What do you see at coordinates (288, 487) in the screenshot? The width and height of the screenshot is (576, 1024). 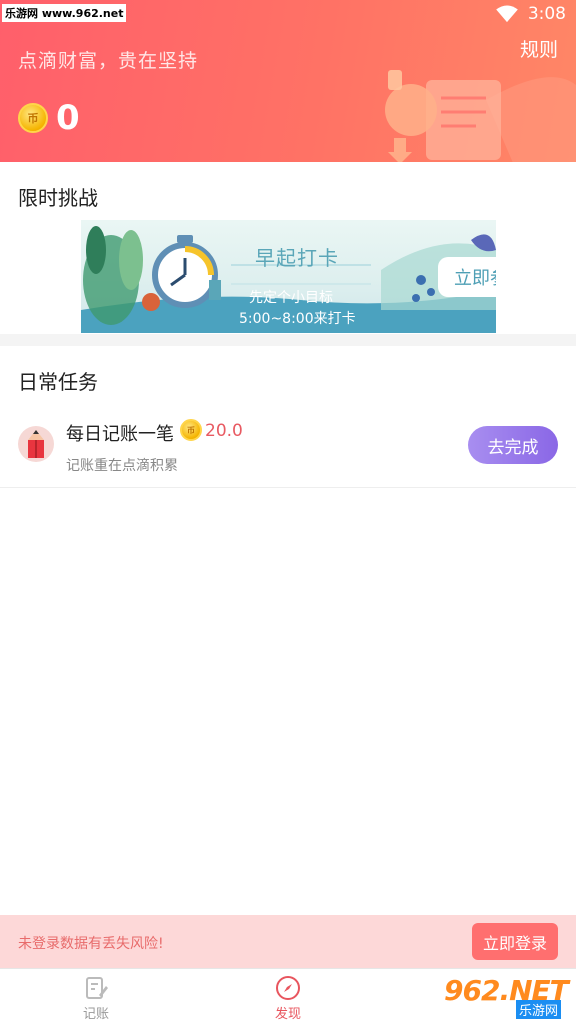 I see `task-divider` at bounding box center [288, 487].